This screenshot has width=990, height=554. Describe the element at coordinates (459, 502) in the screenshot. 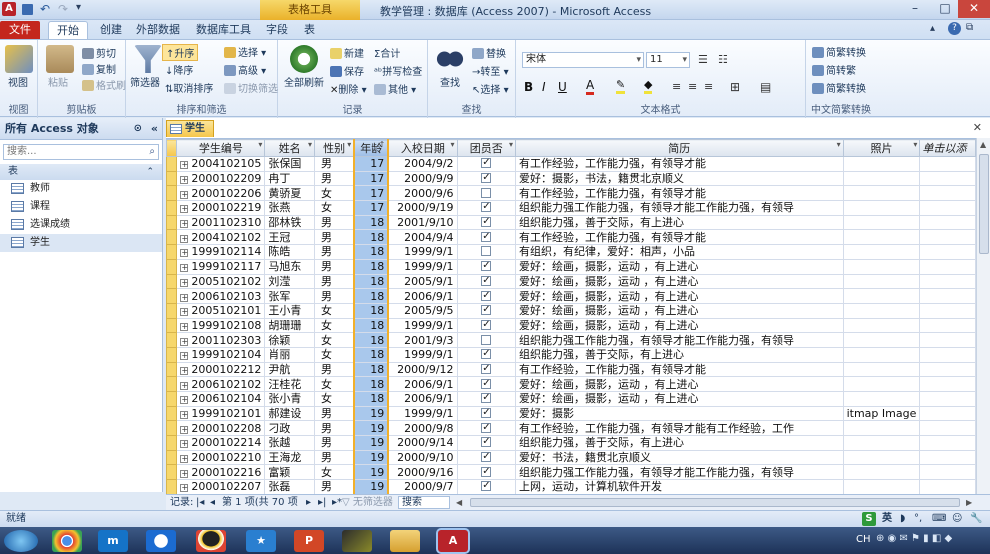

I see `hscroll-left-icon: ◀` at that location.